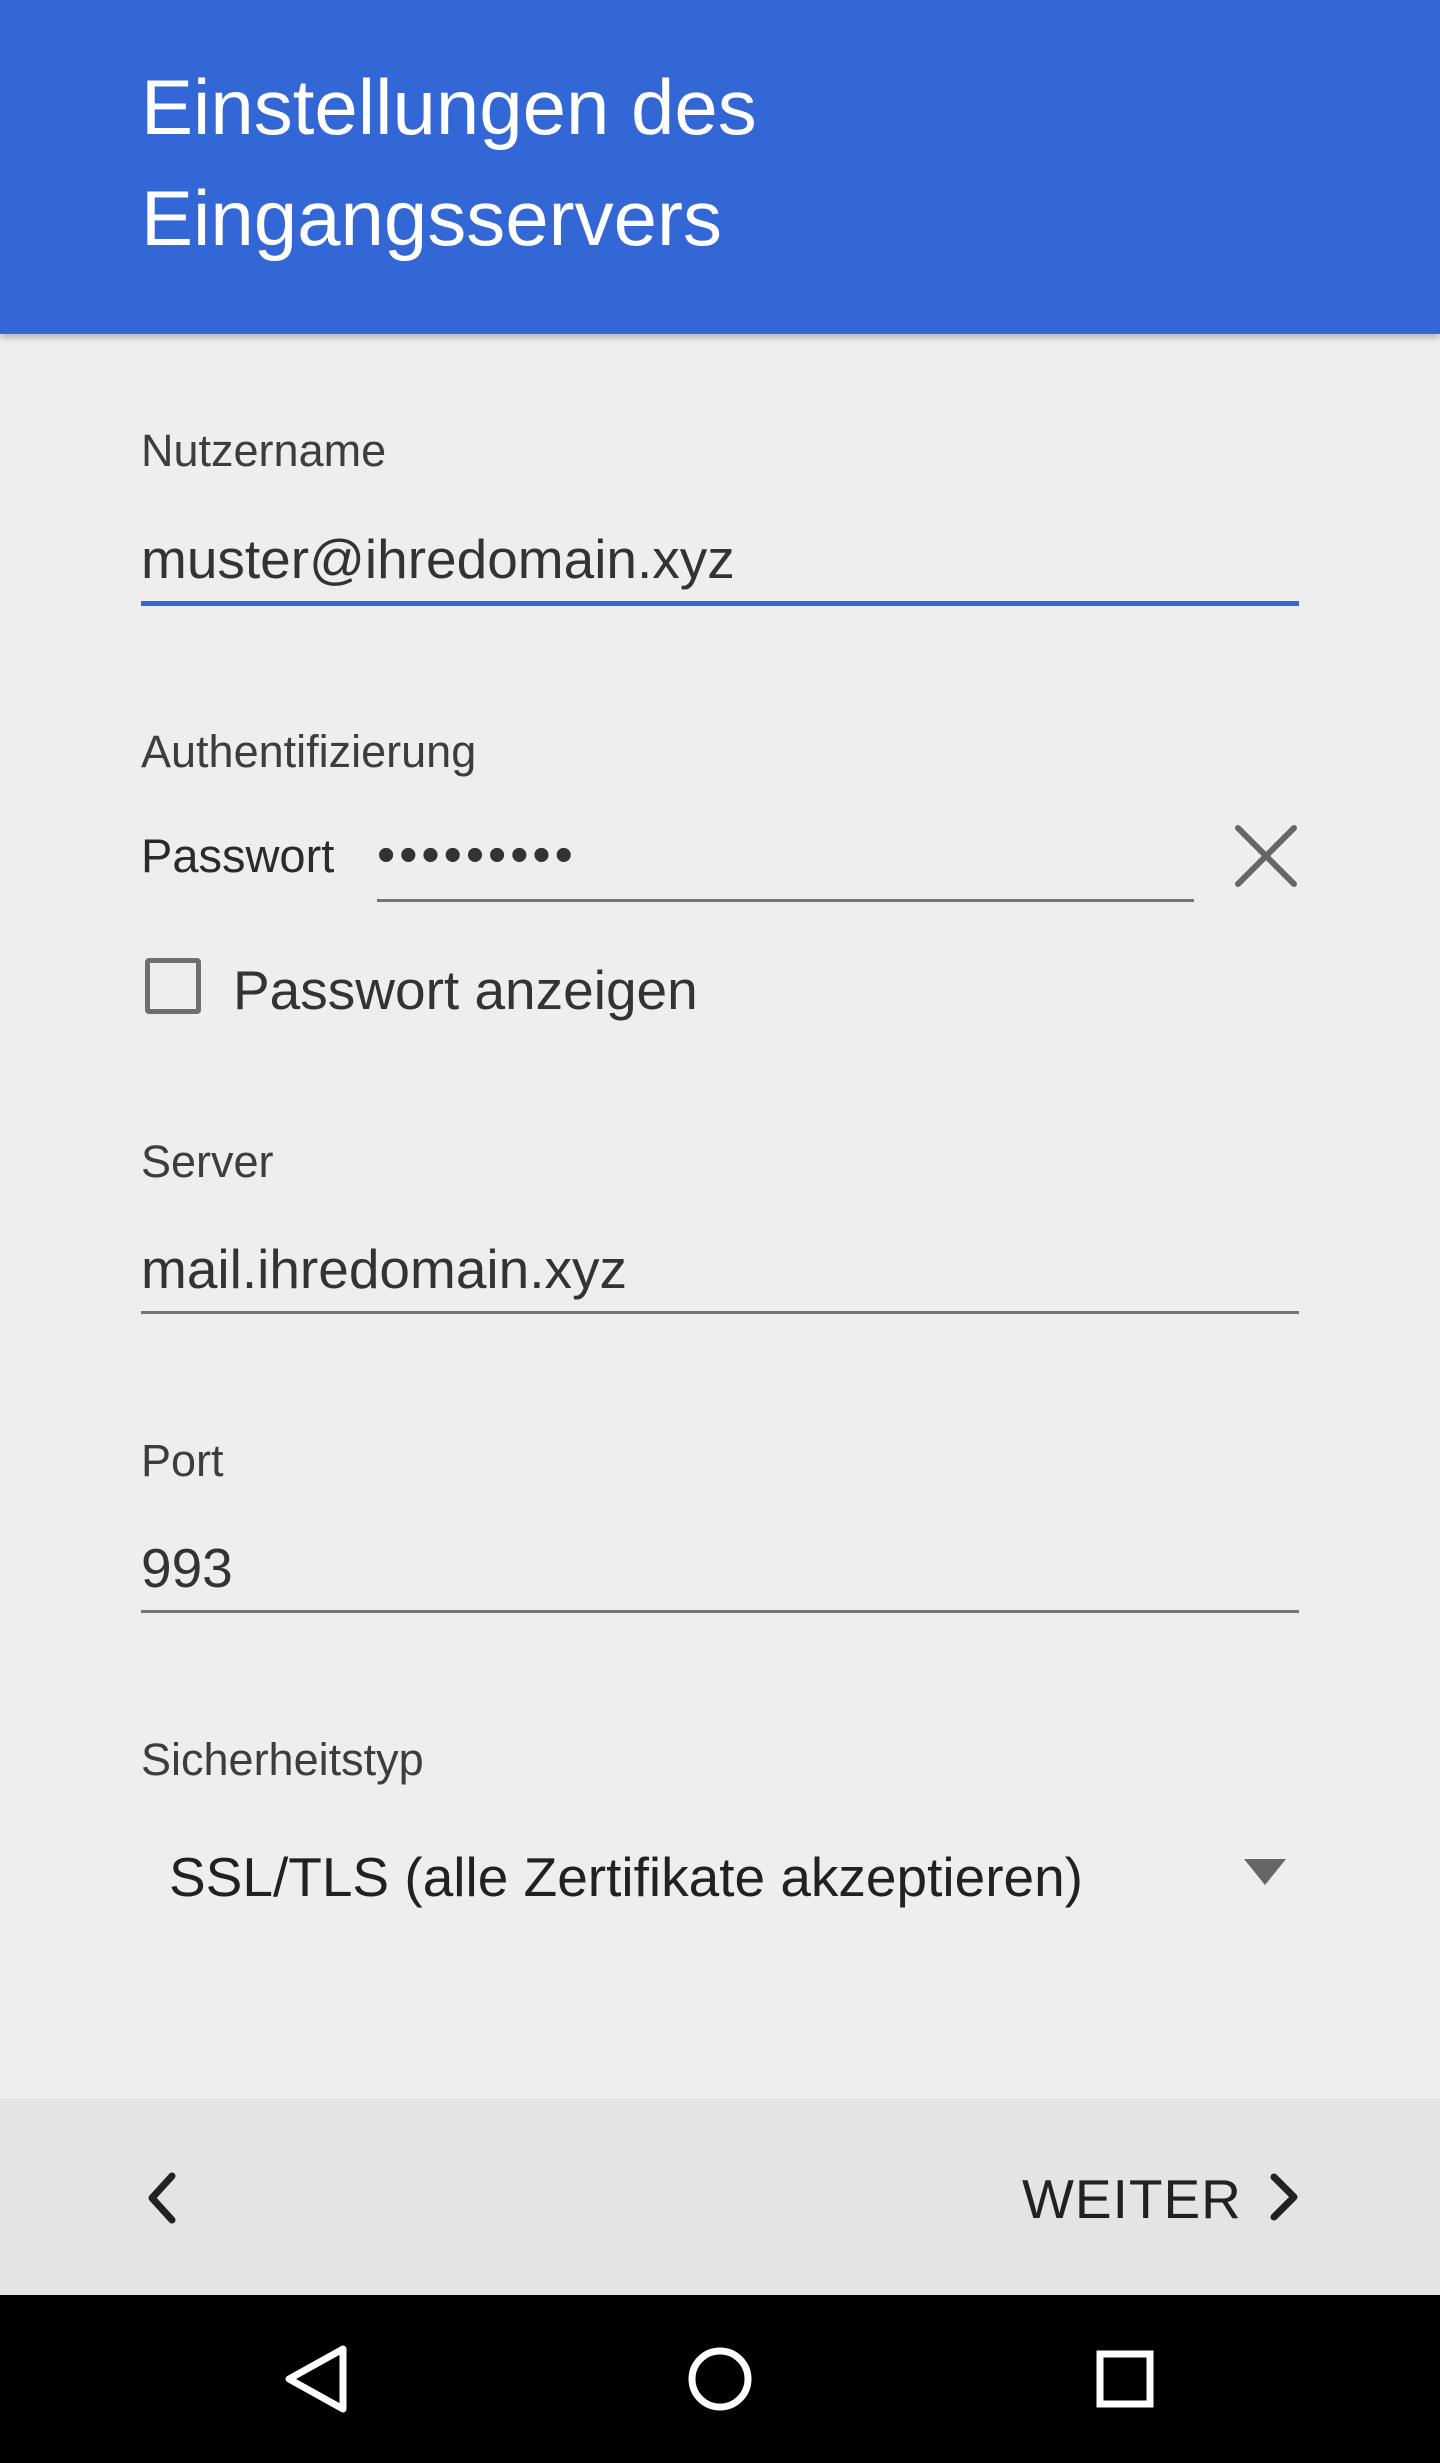  What do you see at coordinates (784, 855) in the screenshot?
I see `password-input` at bounding box center [784, 855].